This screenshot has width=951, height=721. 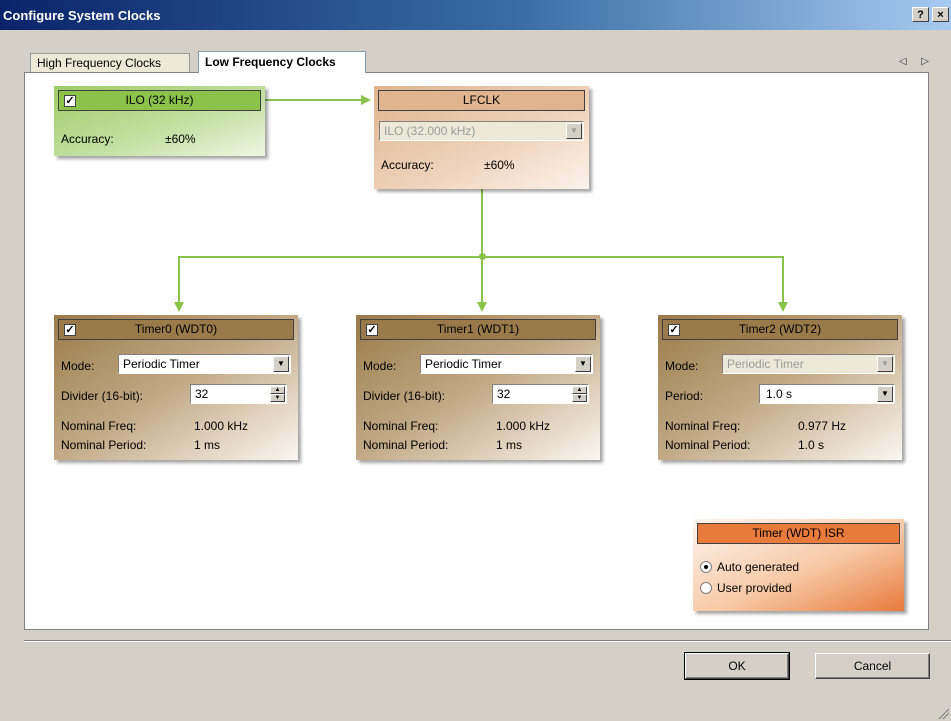 I want to click on timer1-header-label: Timer1 (WDT1), so click(x=478, y=329).